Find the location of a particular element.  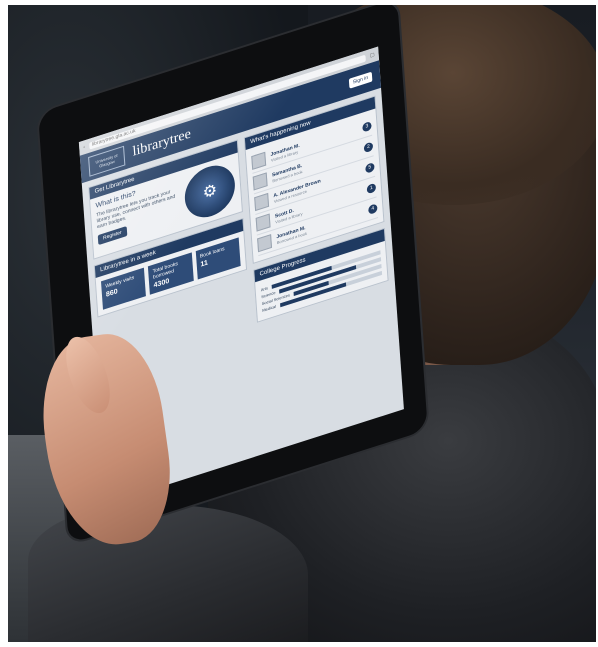

activity-badge: 1 is located at coordinates (371, 188).